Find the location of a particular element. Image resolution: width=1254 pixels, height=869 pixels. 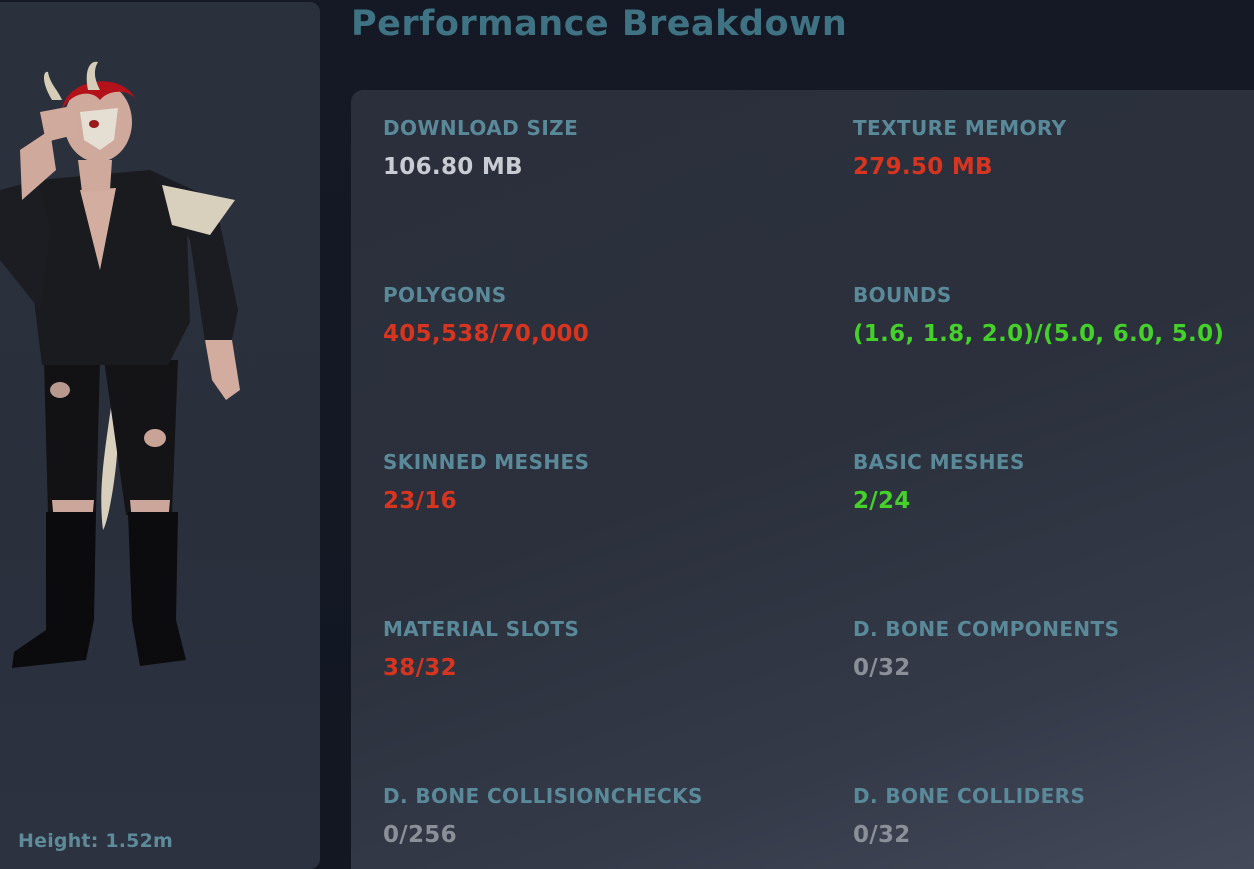

stat-download-size: DOWNLOAD SIZE 106.80 MB is located at coordinates (603, 148).